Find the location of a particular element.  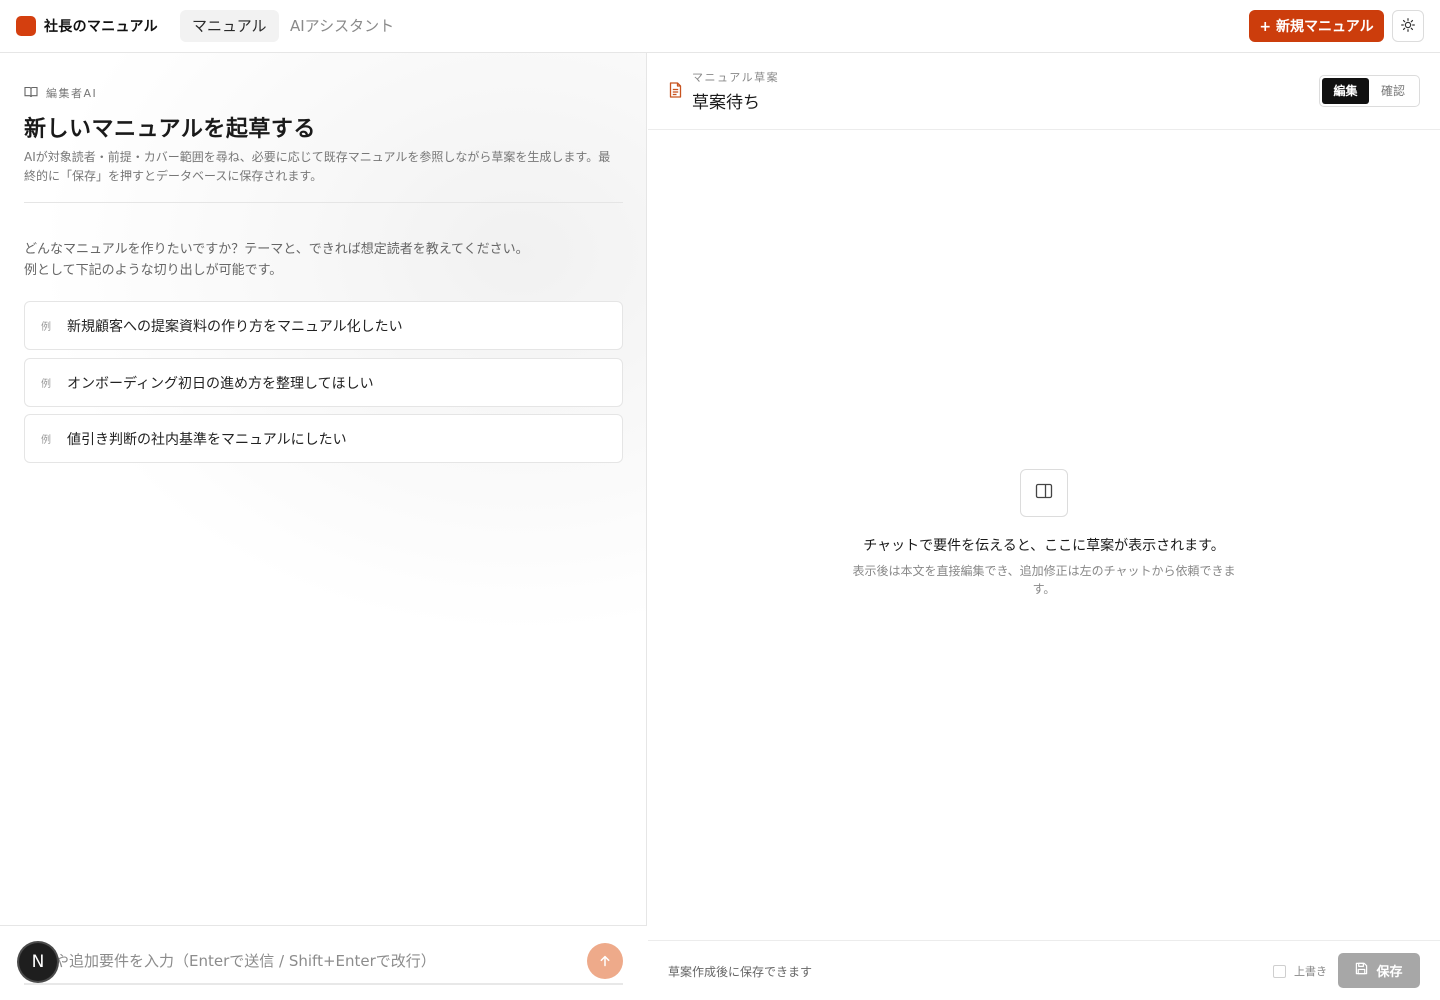

save-icon is located at coordinates (1365, 970).